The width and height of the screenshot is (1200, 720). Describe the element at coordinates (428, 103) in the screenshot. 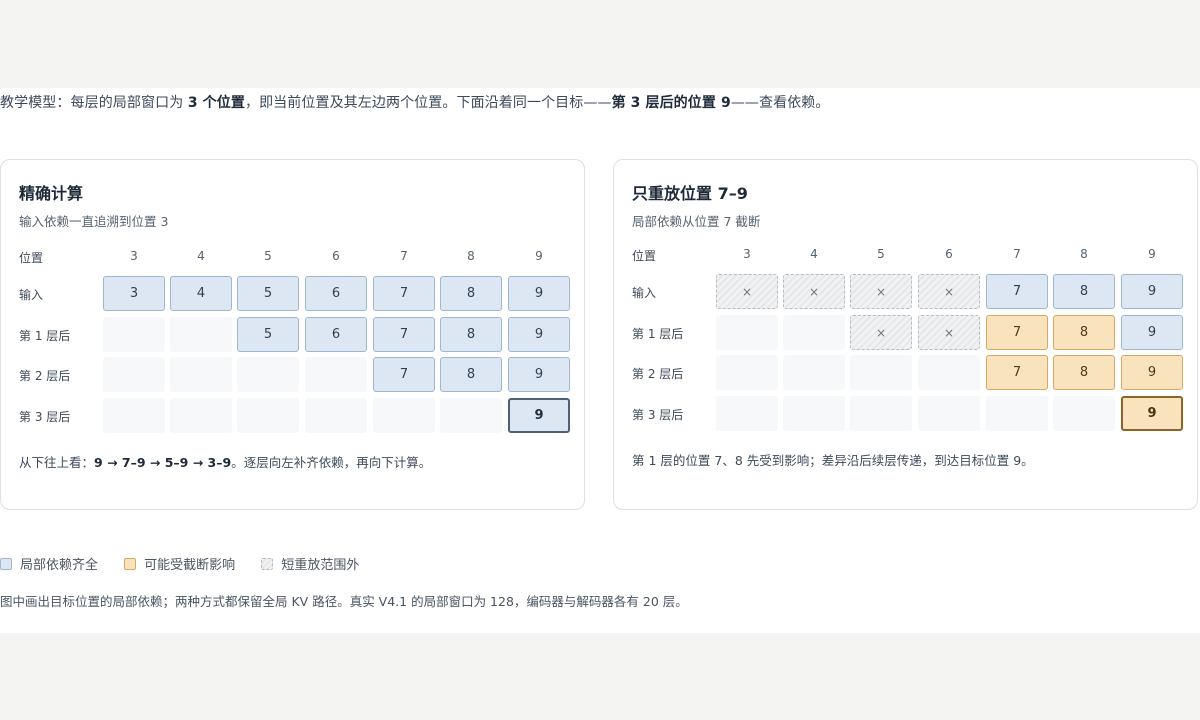

I see `intro-part: ，即当前位置及其左边两个位置。下面沿着同一个目标——` at that location.